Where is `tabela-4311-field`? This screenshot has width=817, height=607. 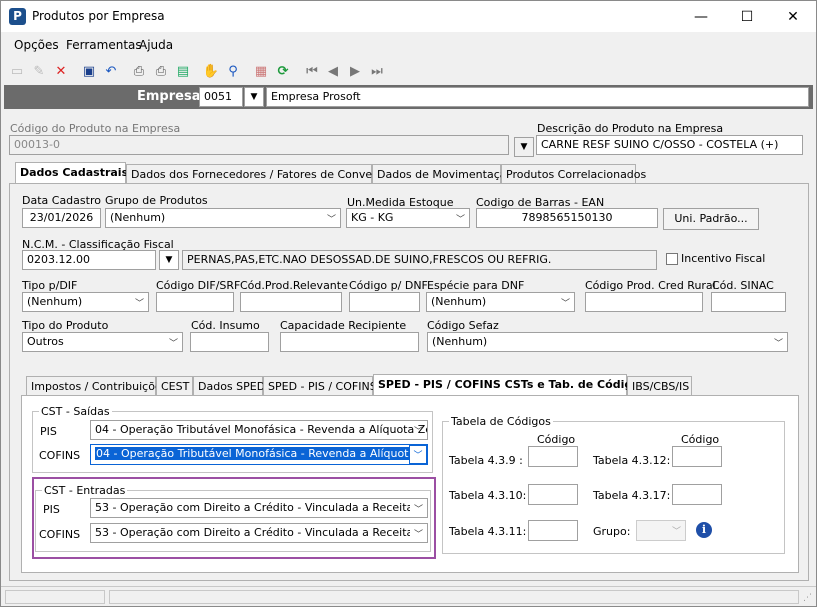
tabela-4311-field is located at coordinates (553, 530).